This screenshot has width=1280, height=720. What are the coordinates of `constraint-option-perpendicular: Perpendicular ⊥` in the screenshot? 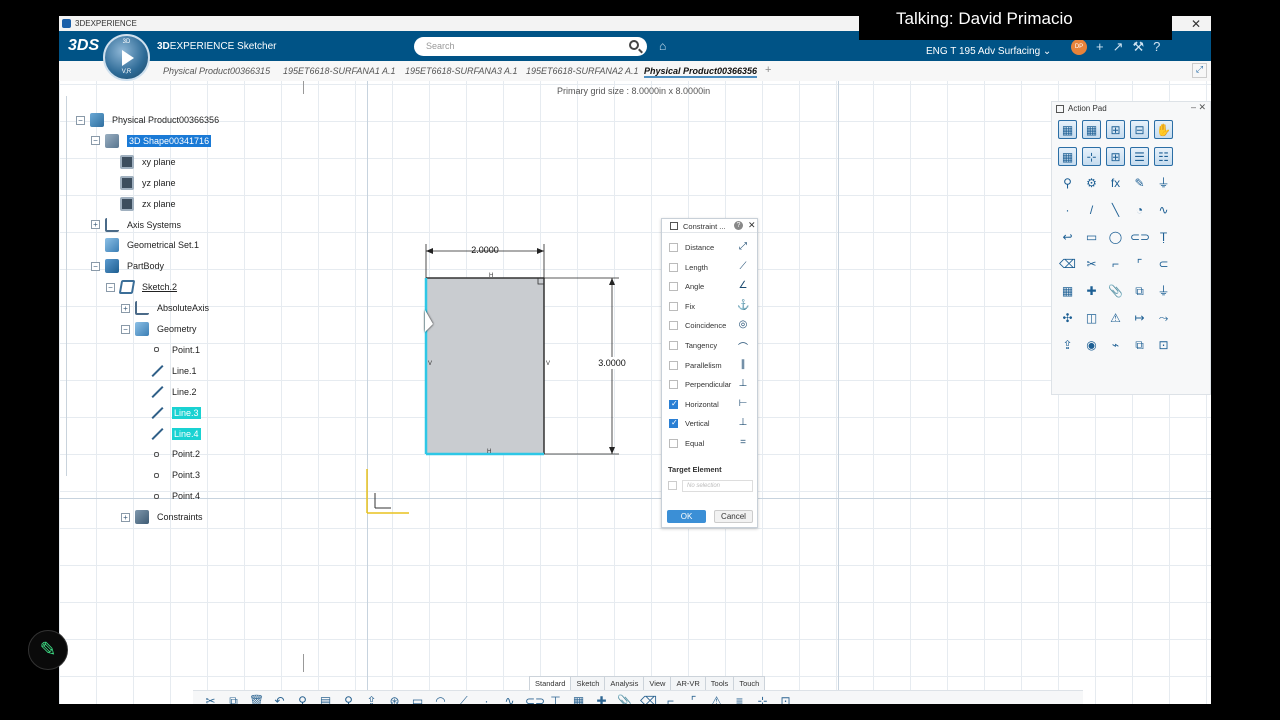 It's located at (711, 385).